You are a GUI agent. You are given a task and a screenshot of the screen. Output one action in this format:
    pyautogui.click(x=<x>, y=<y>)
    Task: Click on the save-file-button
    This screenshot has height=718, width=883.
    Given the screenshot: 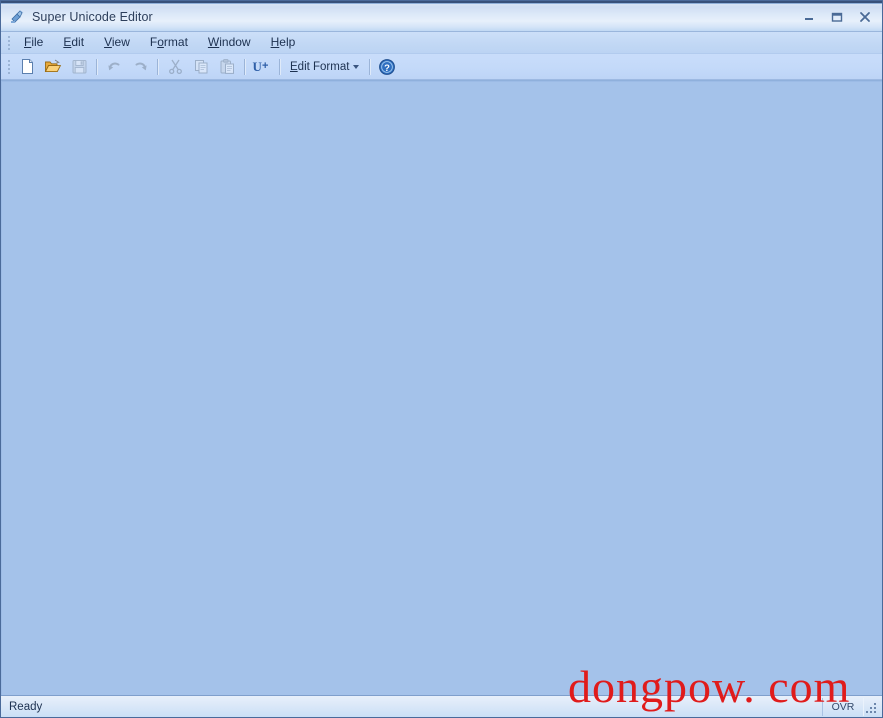 What is the action you would take?
    pyautogui.click(x=79, y=67)
    